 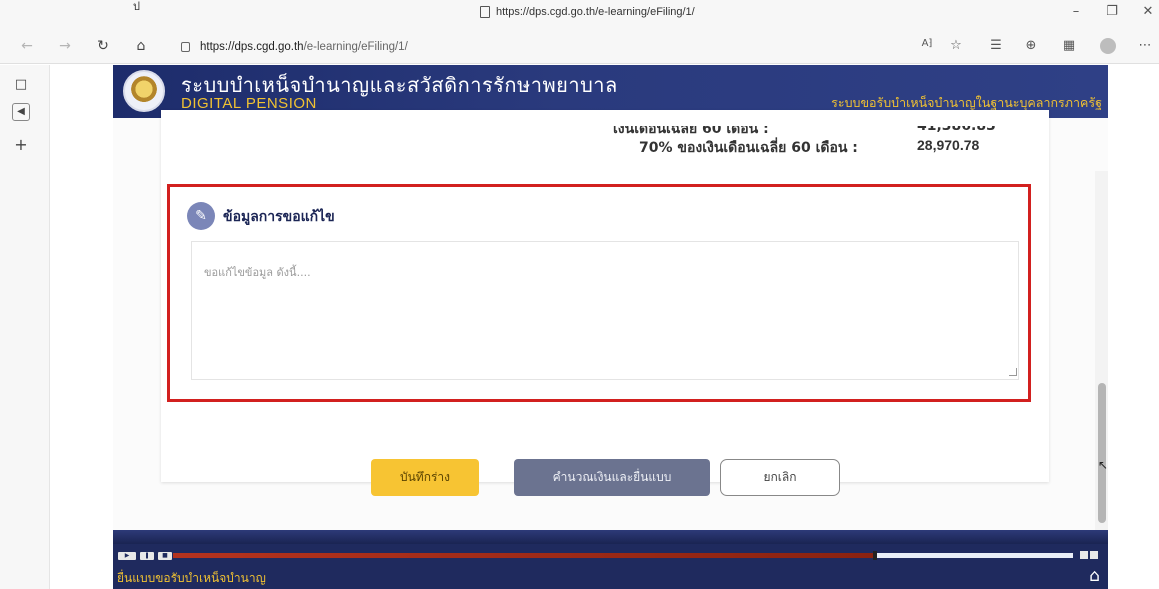 I want to click on refresh-icon: ↻, so click(x=103, y=46).